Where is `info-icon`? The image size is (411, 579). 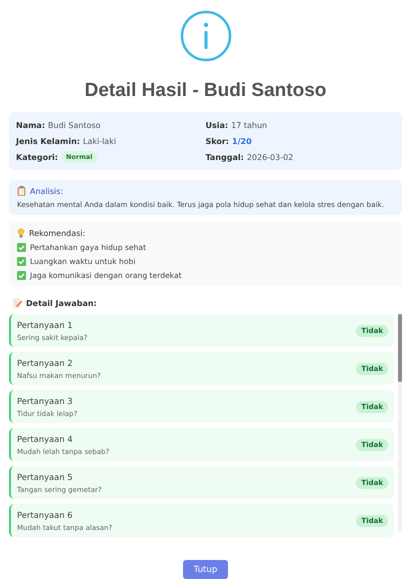 info-icon is located at coordinates (206, 36).